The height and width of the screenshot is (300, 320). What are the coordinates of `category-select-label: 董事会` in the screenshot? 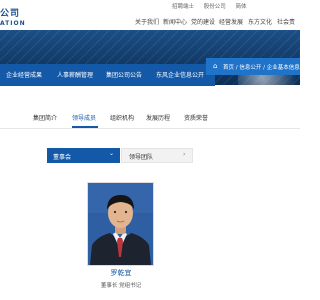 It's located at (62, 157).